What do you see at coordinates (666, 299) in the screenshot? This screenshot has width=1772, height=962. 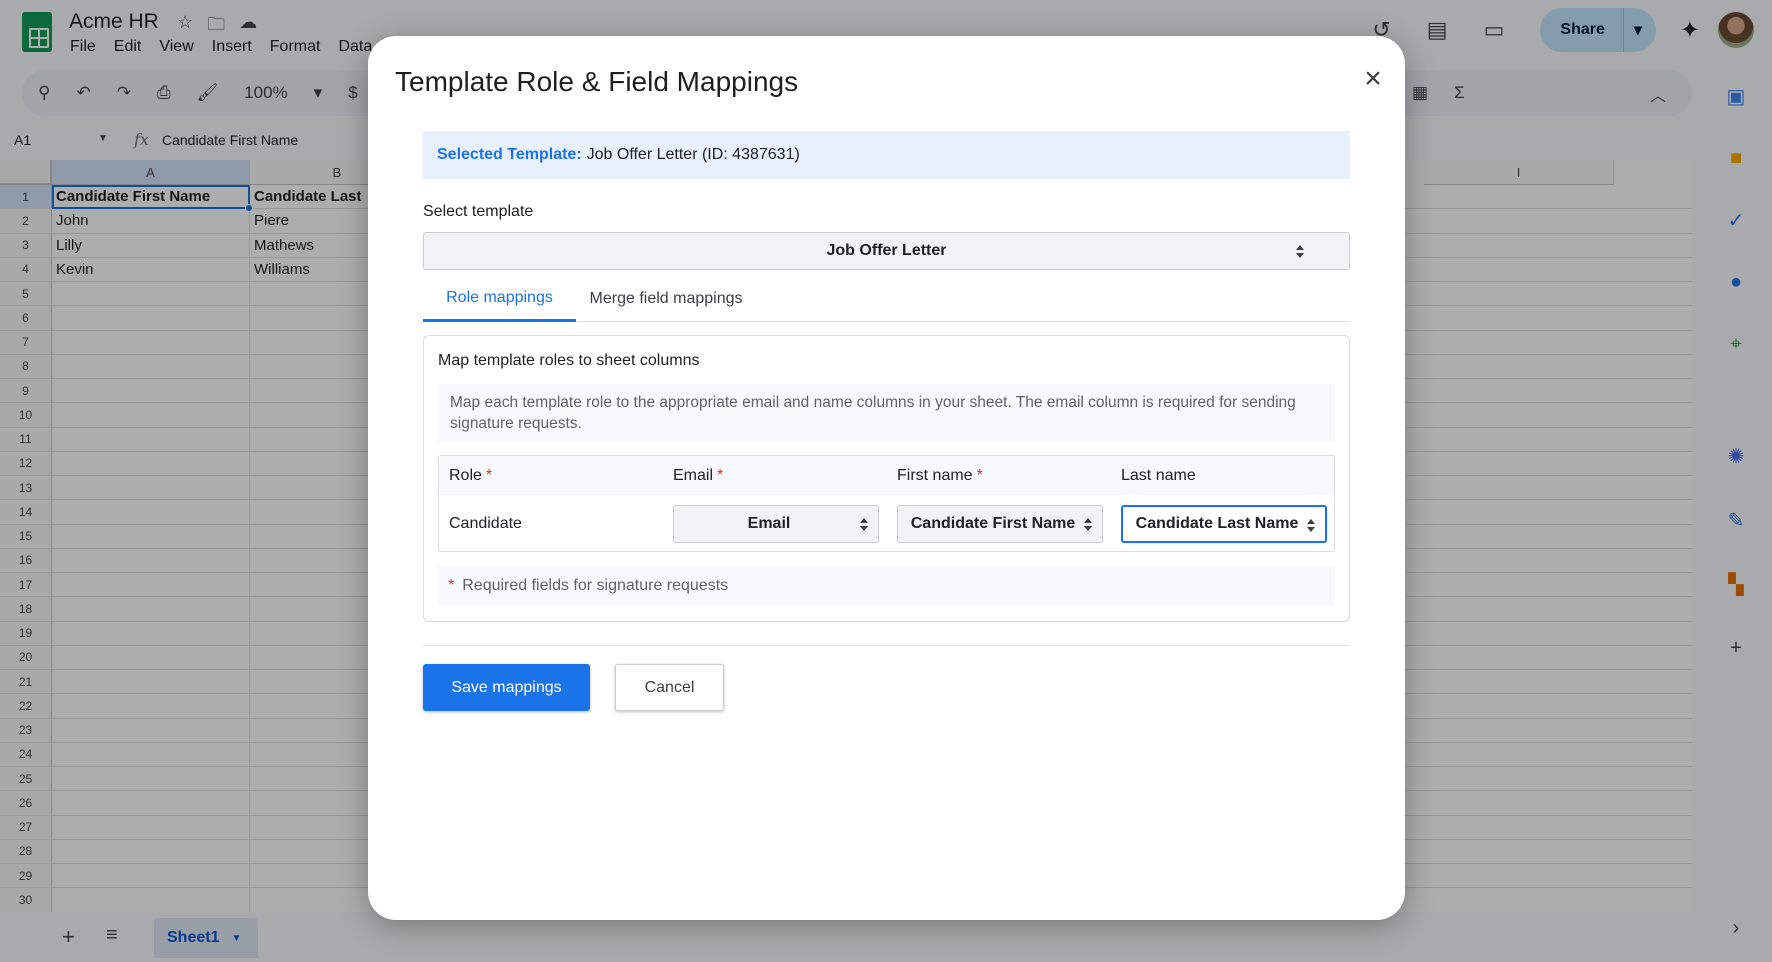 I see `tab-merge-field-mappings: Merge field mappings` at bounding box center [666, 299].